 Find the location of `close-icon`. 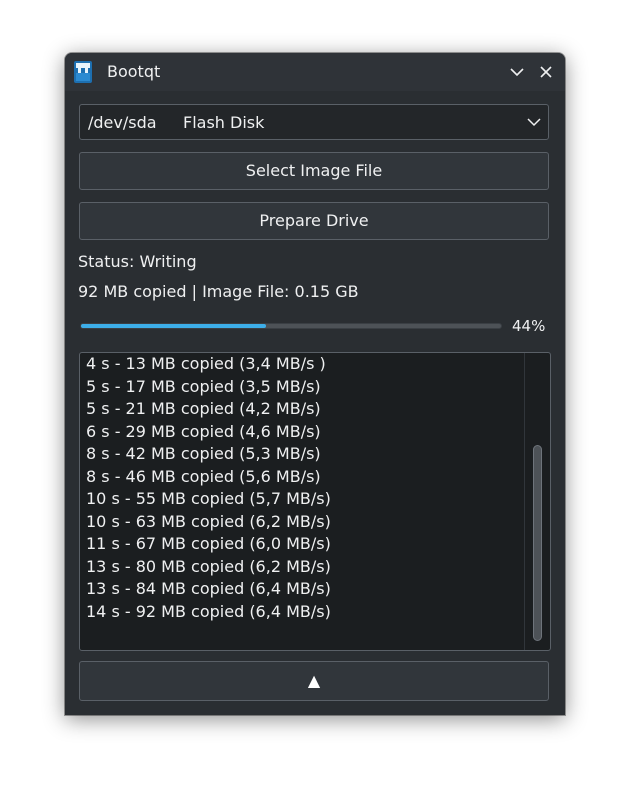

close-icon is located at coordinates (546, 72).